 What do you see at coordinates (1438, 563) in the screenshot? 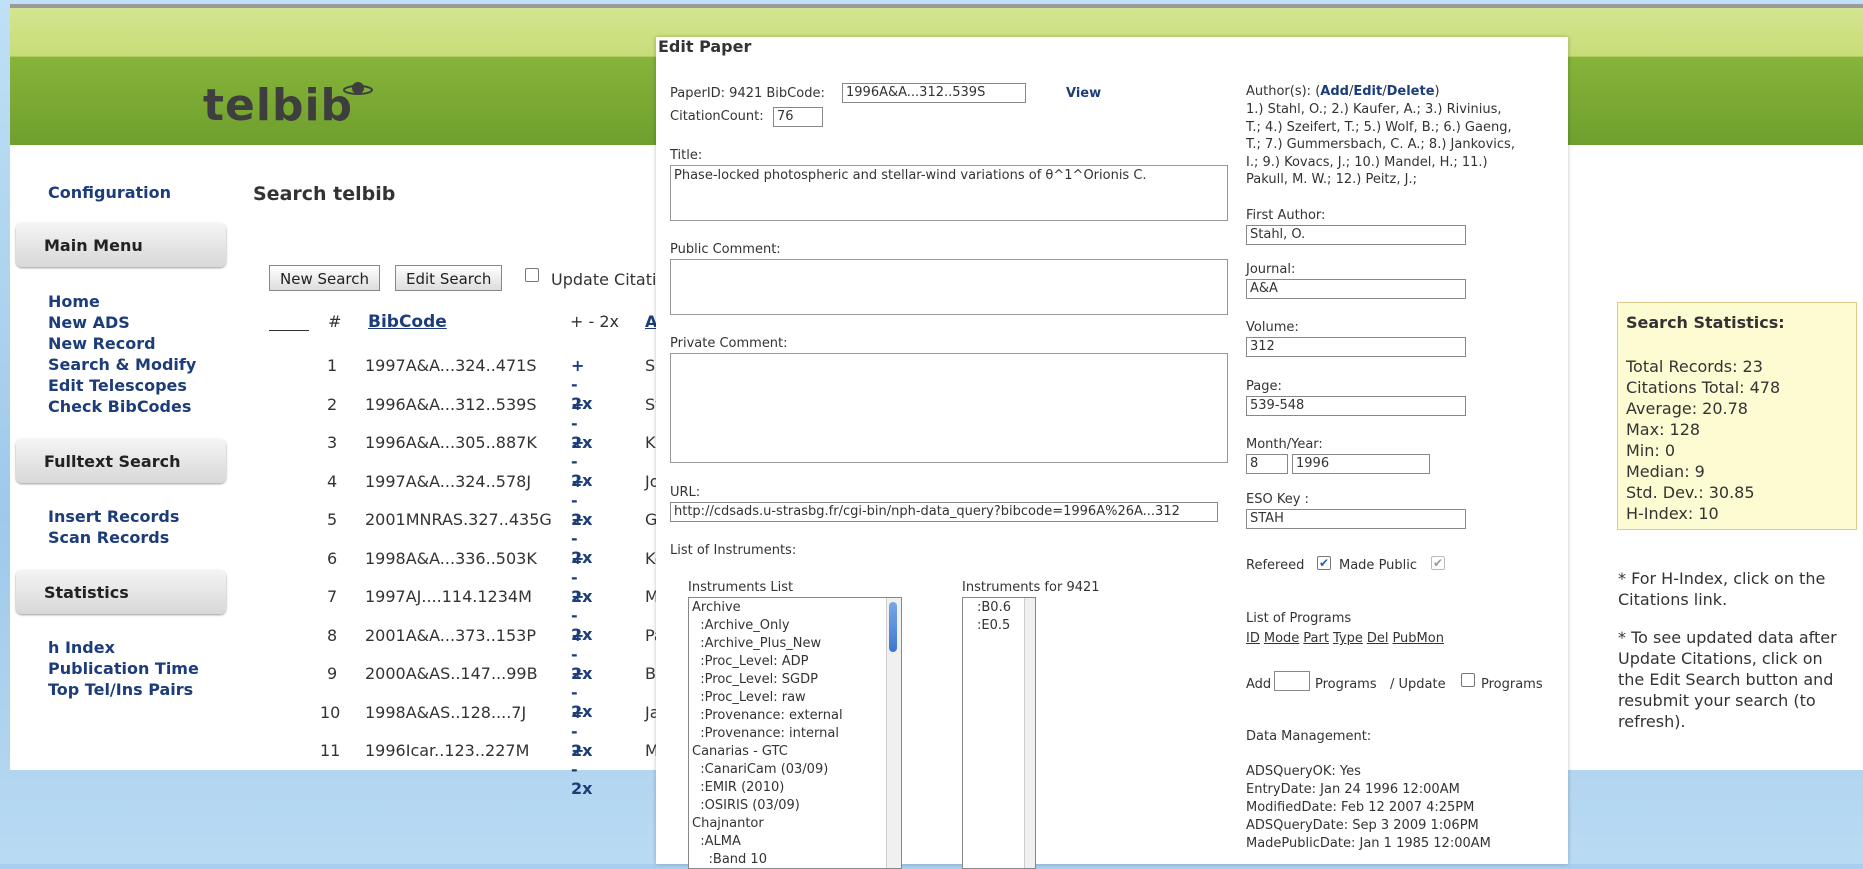
I see `made-public-checkbox: ✔` at bounding box center [1438, 563].